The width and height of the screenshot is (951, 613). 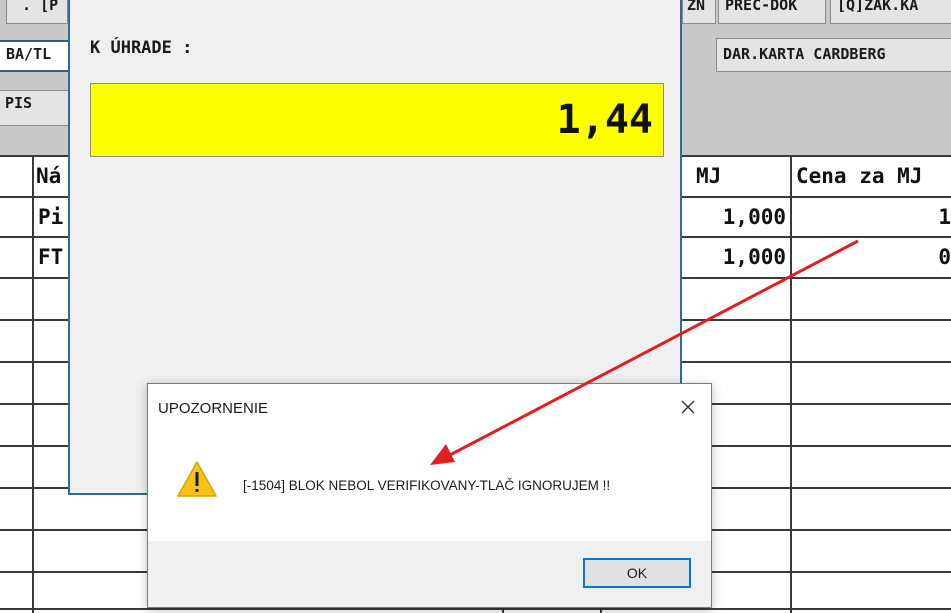 I want to click on dialog-footer: OK, so click(x=429, y=574).